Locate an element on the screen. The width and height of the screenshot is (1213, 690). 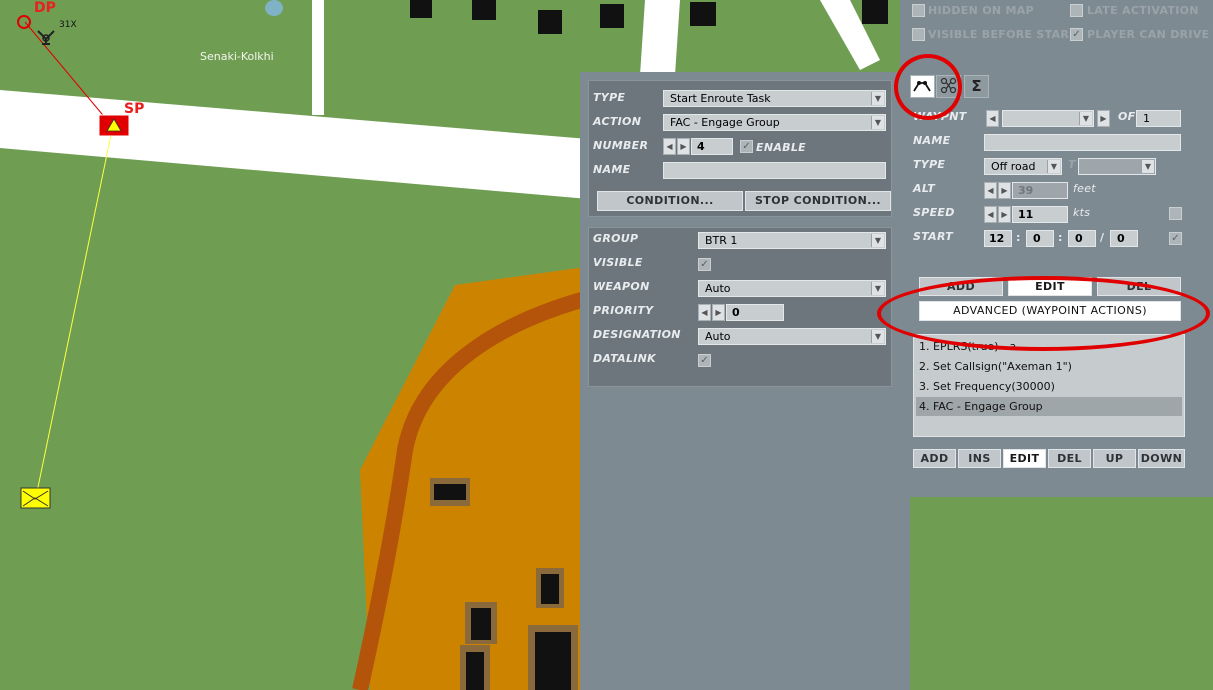
list-item: 1. EPLRS(true) - a is located at coordinates (1049, 346).